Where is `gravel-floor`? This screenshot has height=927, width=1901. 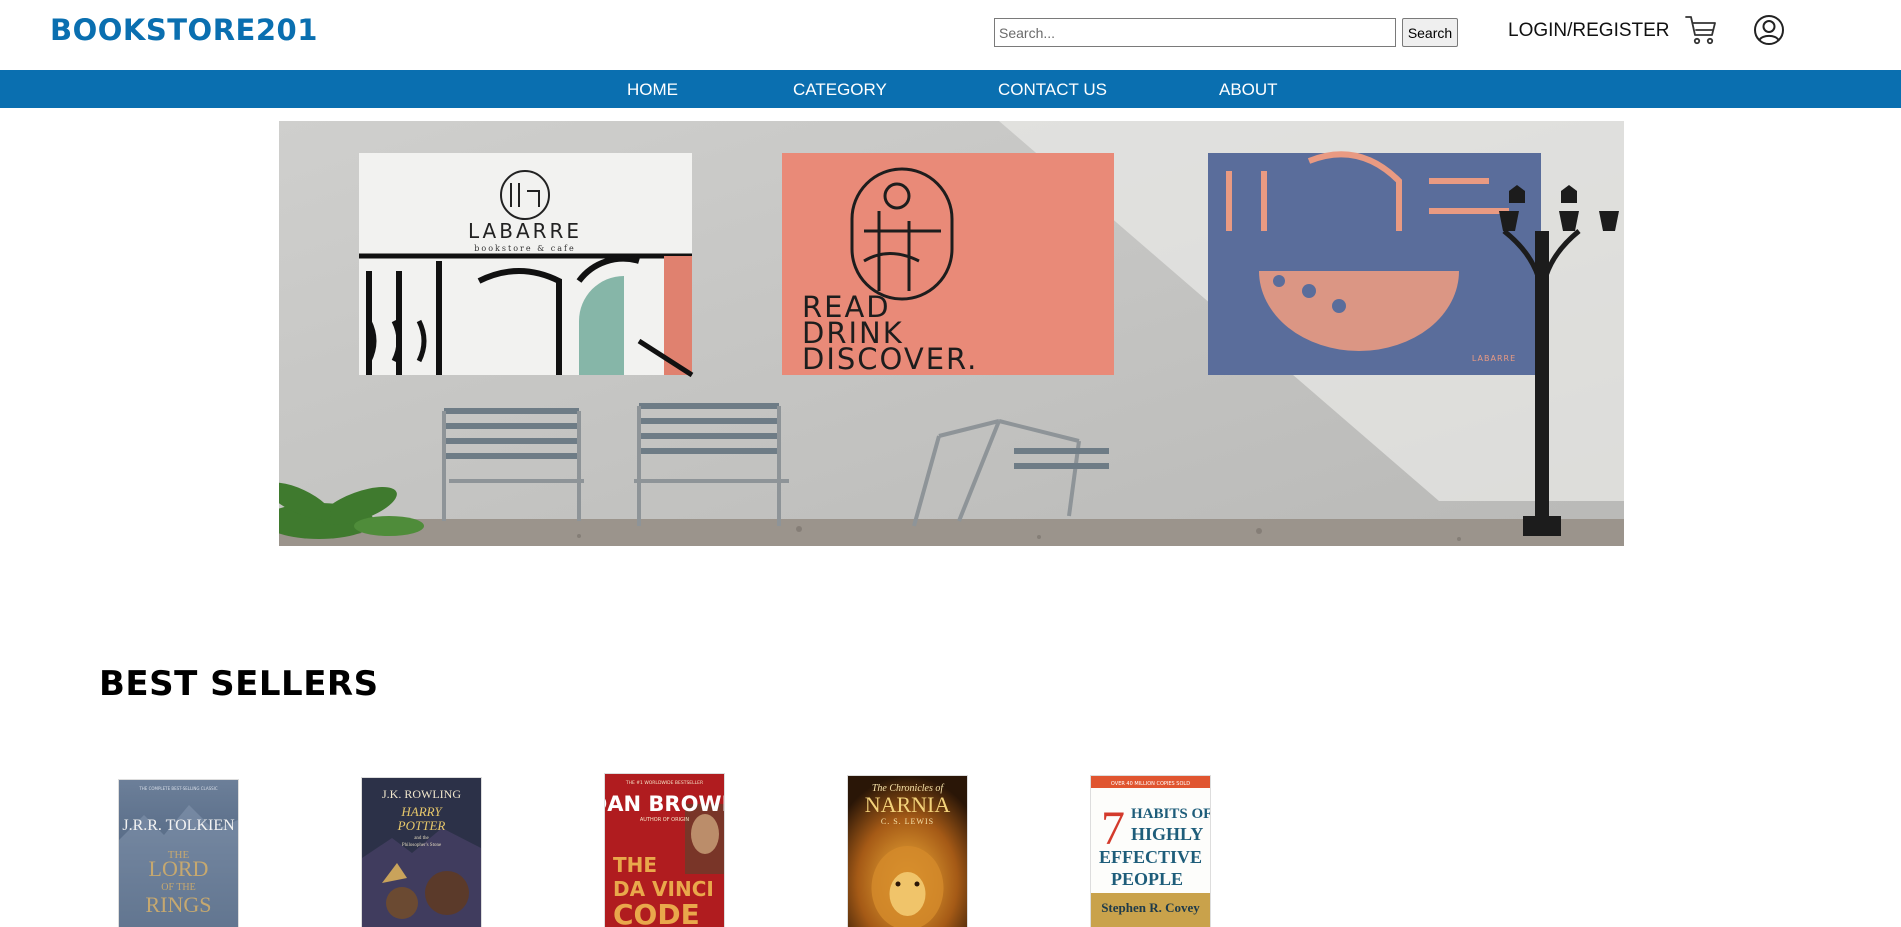
gravel-floor is located at coordinates (951, 532).